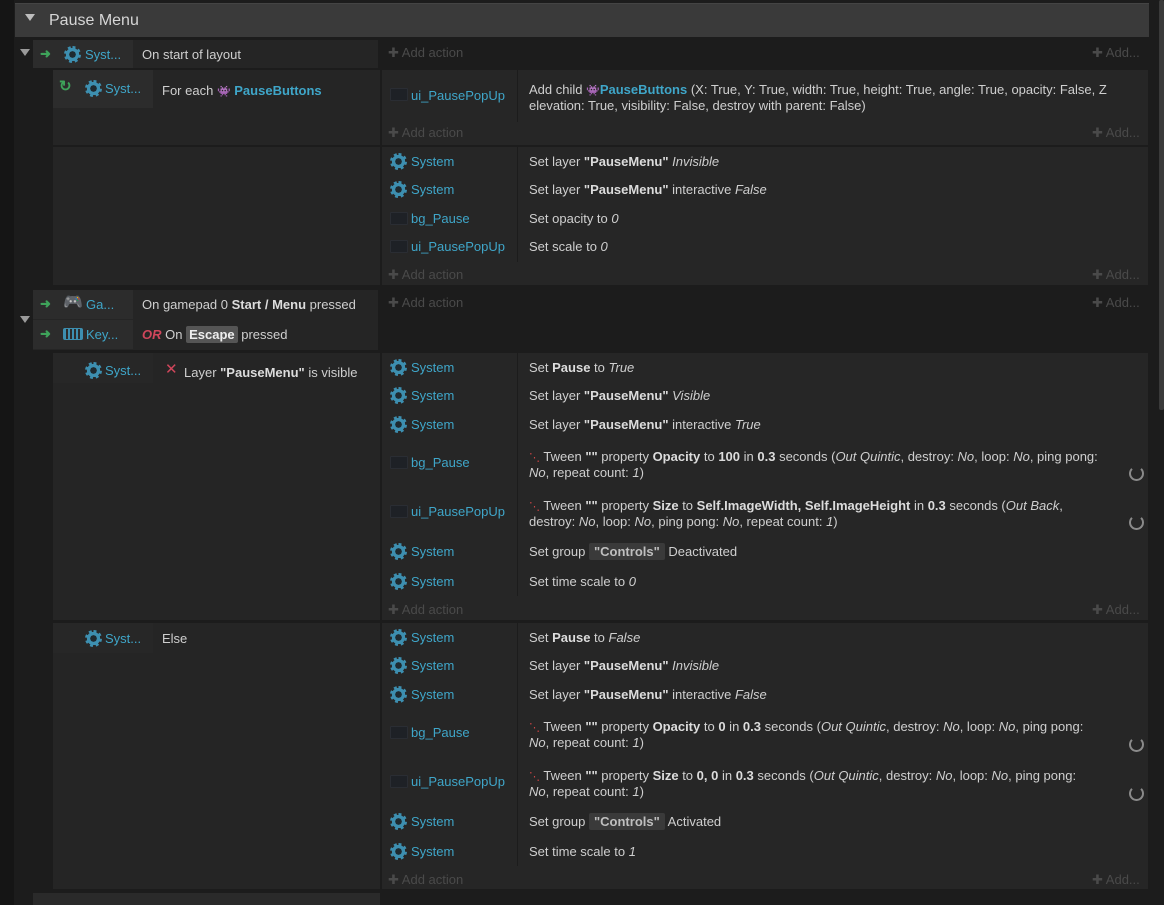 The height and width of the screenshot is (905, 1164). I want to click on gamepad-icon: 🎮, so click(73, 302).